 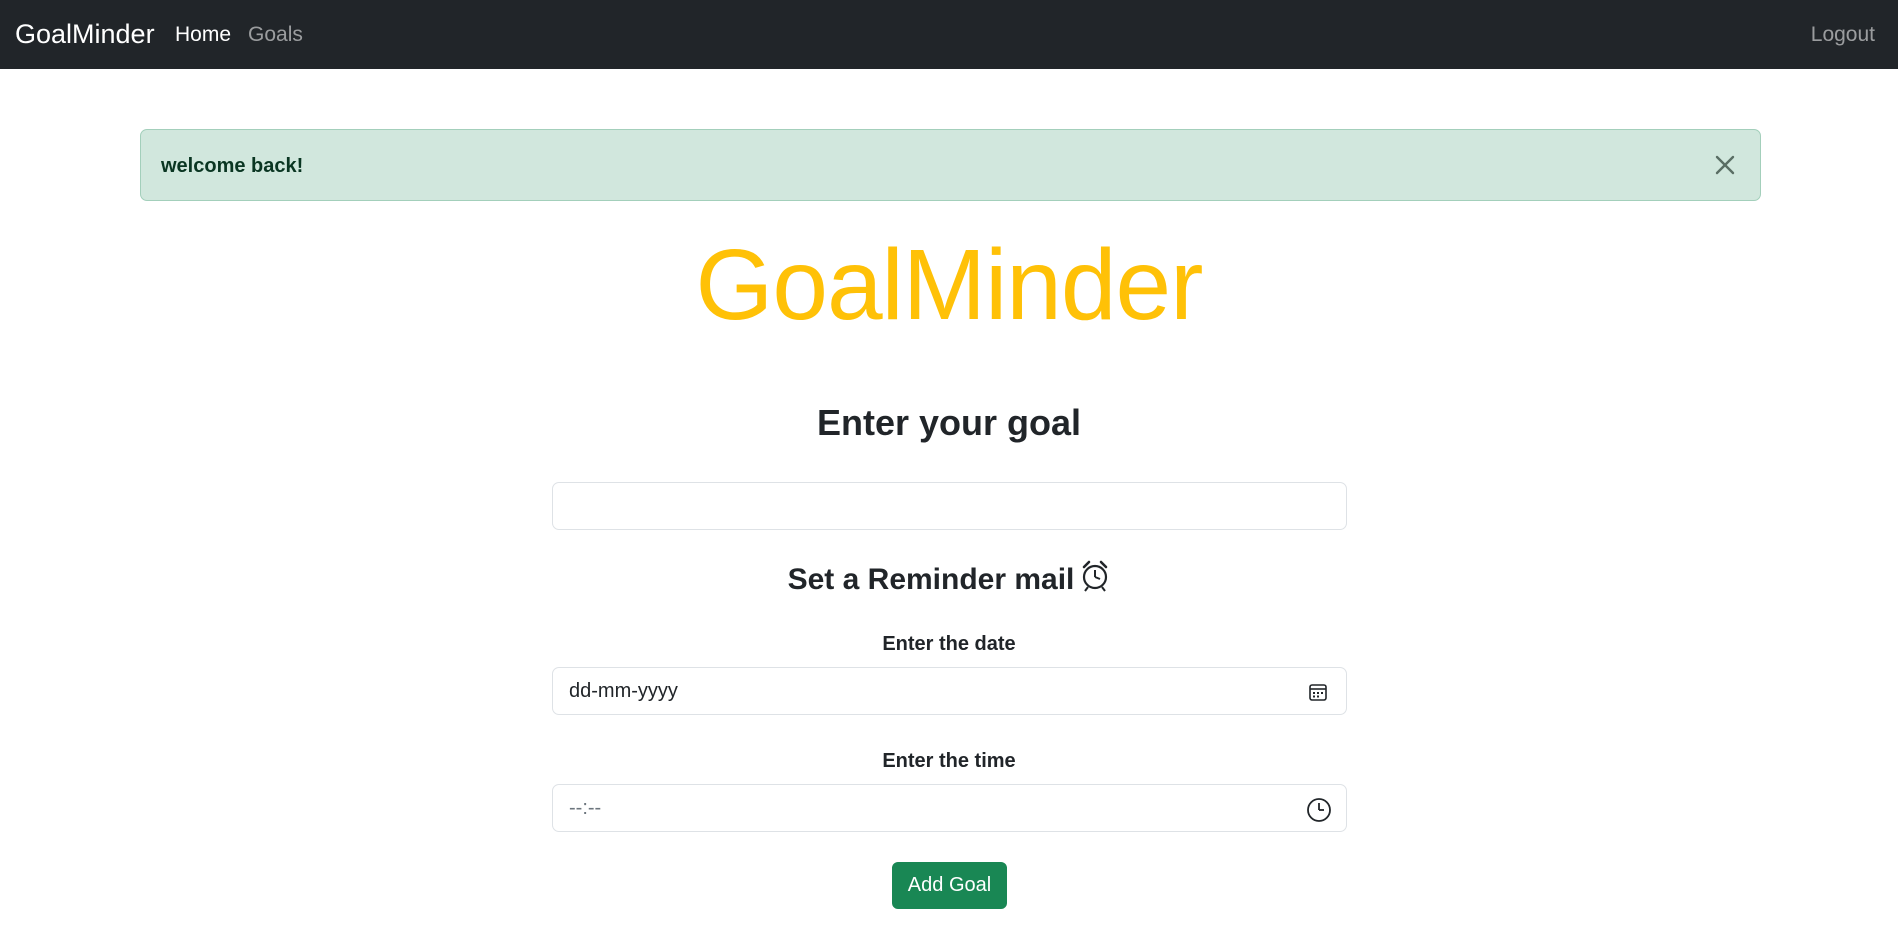 I want to click on alarm-clock-icon, so click(x=1095, y=581).